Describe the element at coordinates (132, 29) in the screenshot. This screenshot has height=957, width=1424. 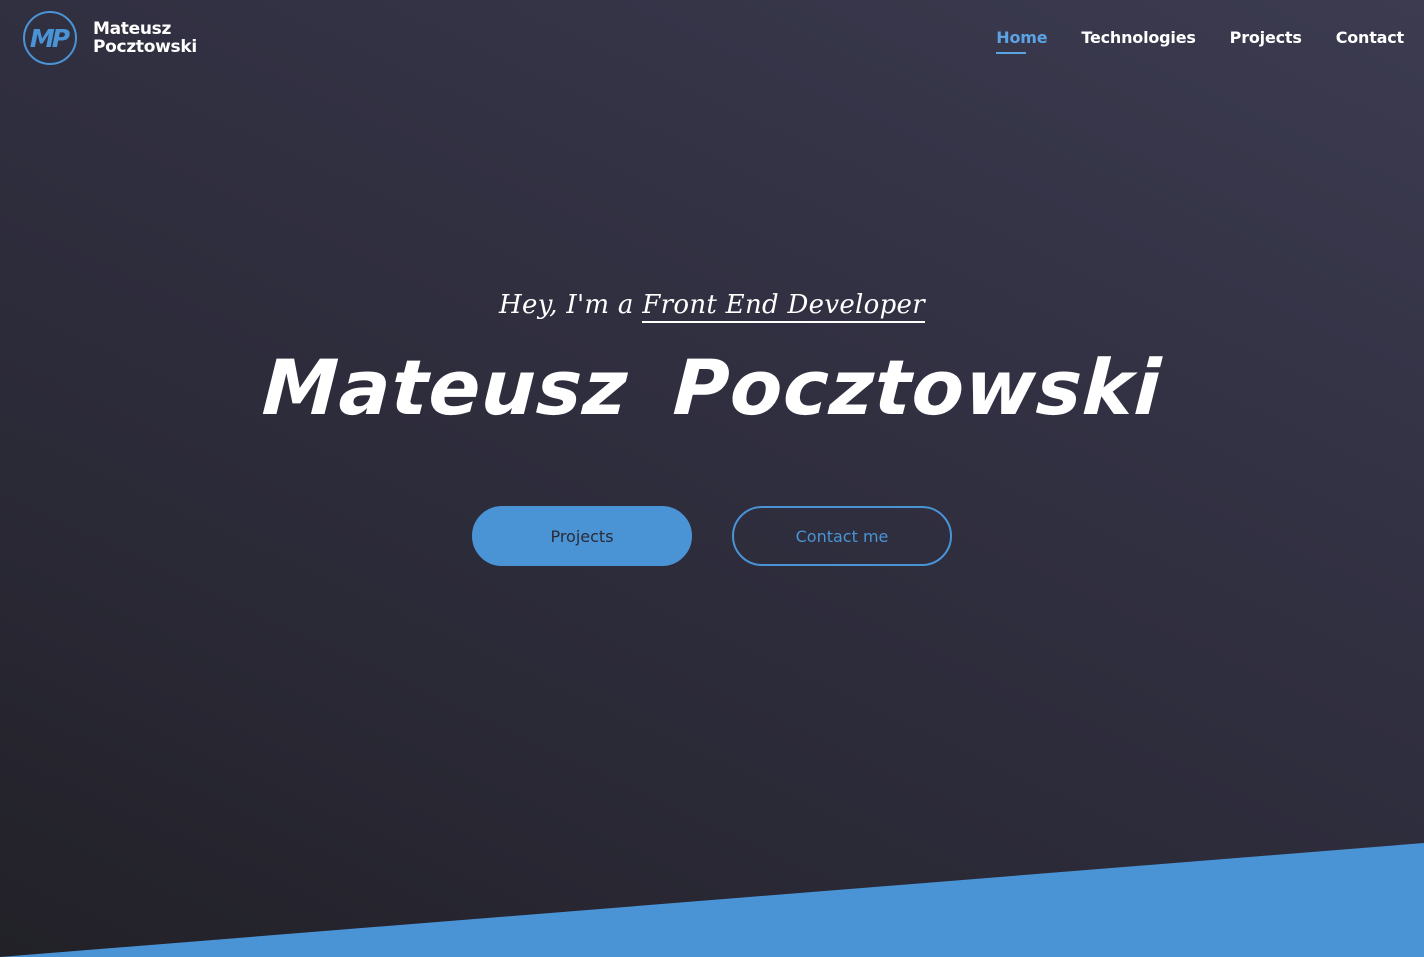
I see `logo-first-name: Mateusz` at that location.